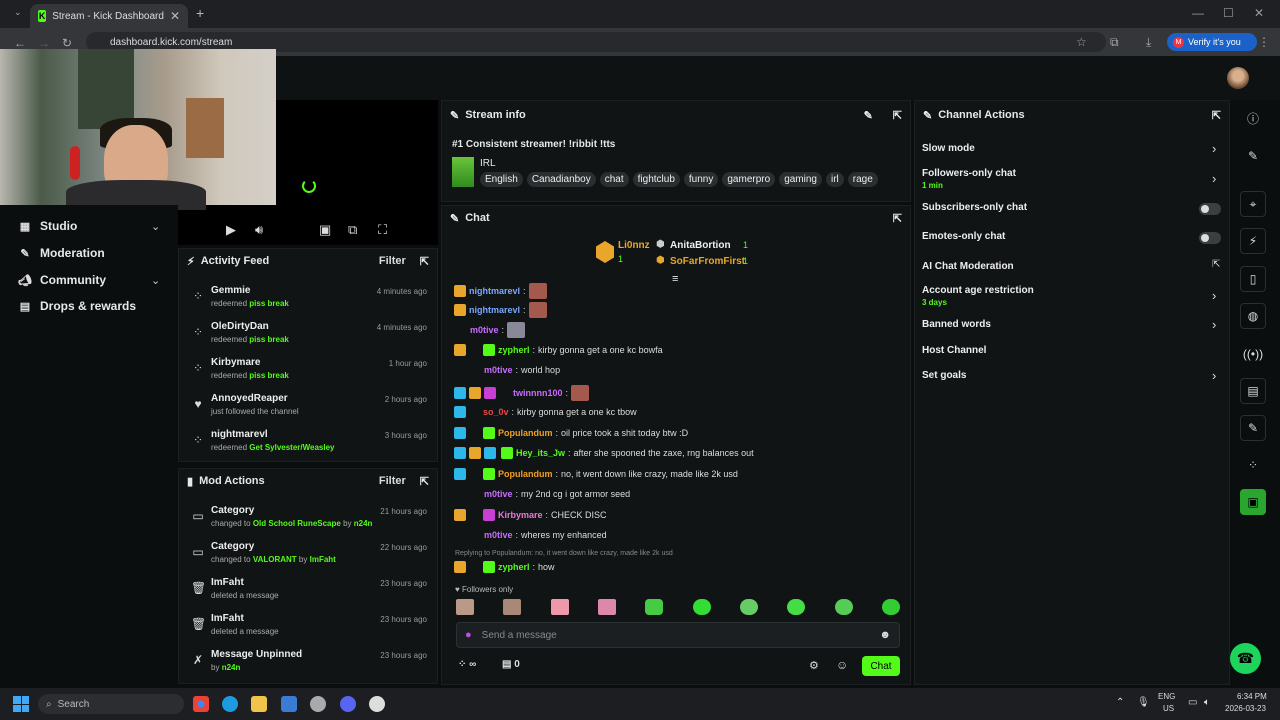  What do you see at coordinates (538, 393) in the screenshot?
I see `chat-username: twinnnn100` at bounding box center [538, 393].